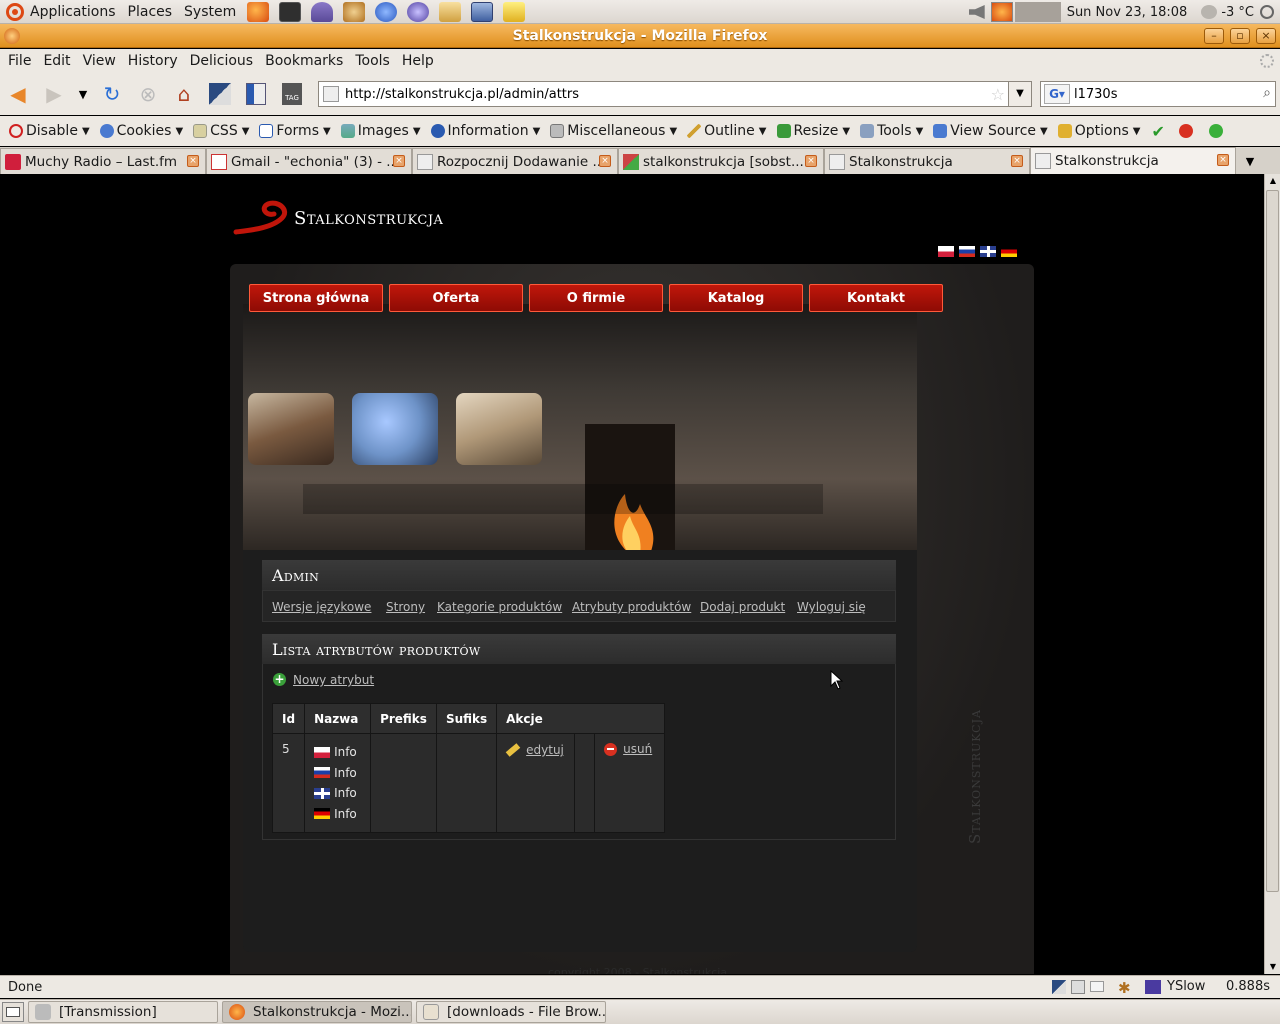 The width and height of the screenshot is (1280, 1024). I want to click on taskbar-transmission: [Transmission], so click(123, 1012).